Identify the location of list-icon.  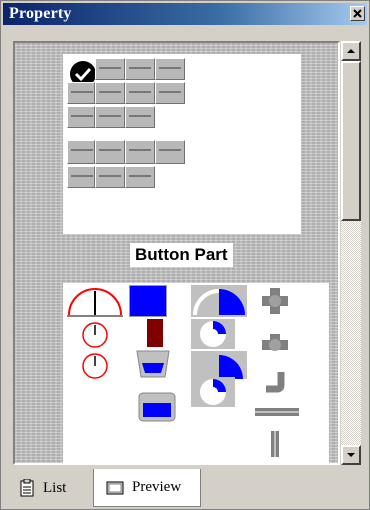
(27, 488).